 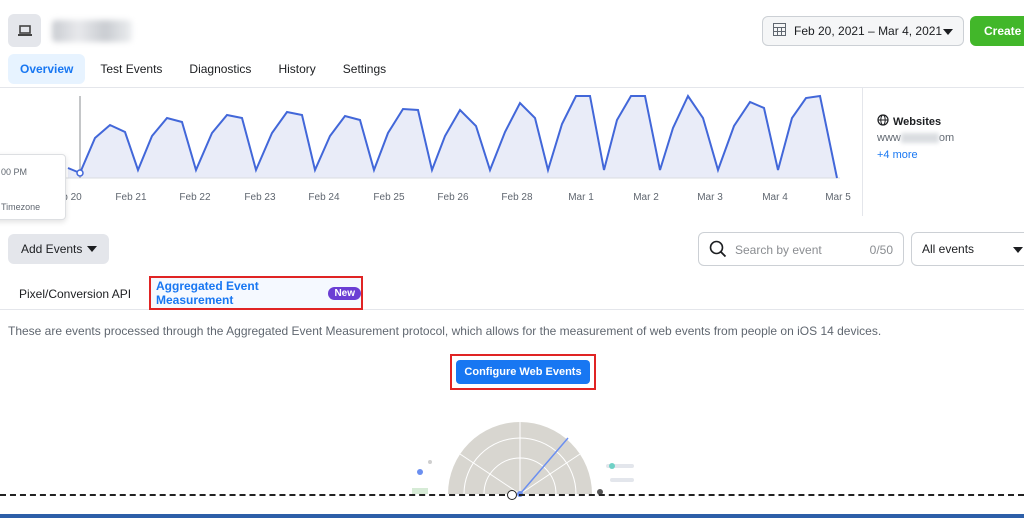 I want to click on website-url-suffix: om, so click(x=946, y=138).